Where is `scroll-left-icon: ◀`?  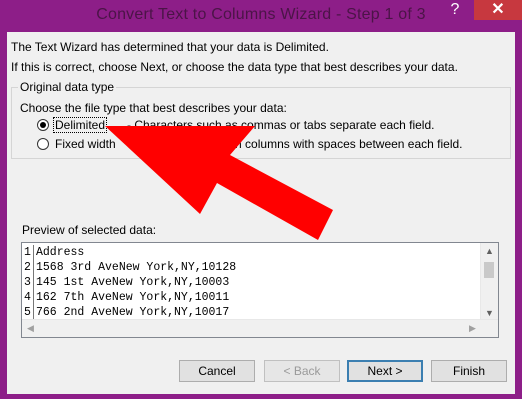
scroll-left-icon: ◀ is located at coordinates (30, 328).